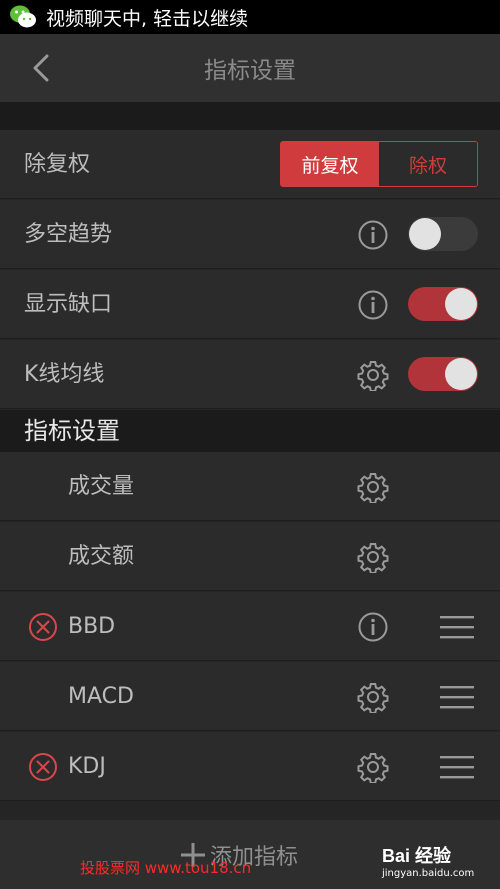  Describe the element at coordinates (23, 16) in the screenshot. I see `wechat-icon` at that location.